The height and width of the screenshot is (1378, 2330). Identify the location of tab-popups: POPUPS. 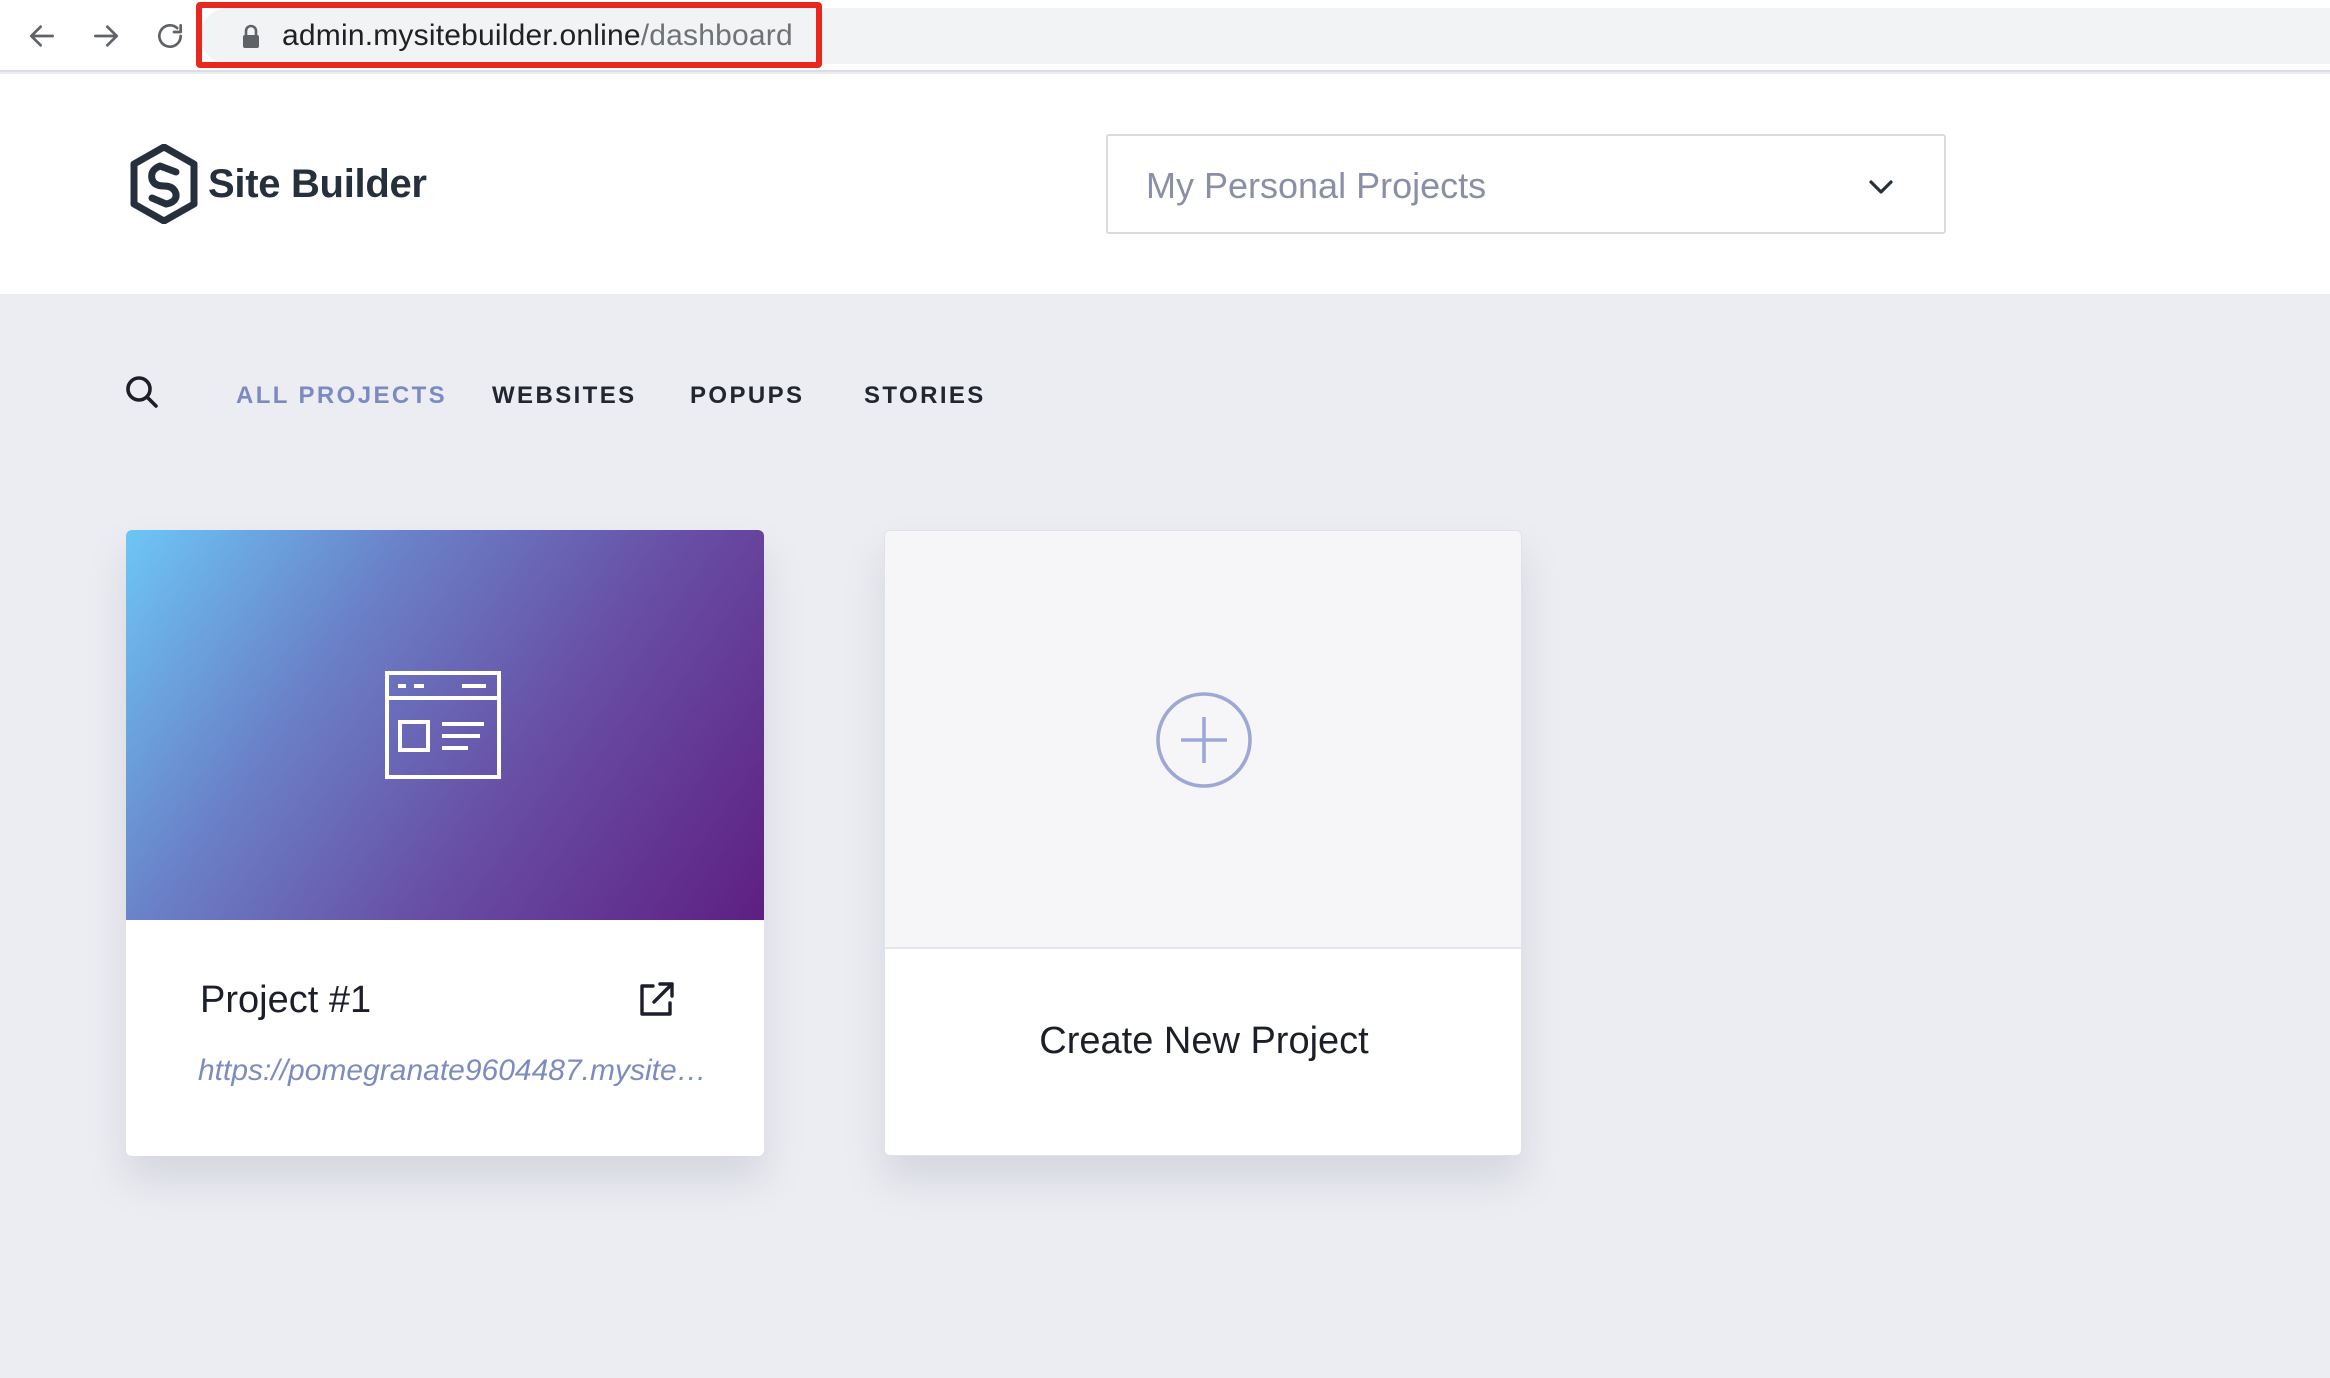
(747, 396).